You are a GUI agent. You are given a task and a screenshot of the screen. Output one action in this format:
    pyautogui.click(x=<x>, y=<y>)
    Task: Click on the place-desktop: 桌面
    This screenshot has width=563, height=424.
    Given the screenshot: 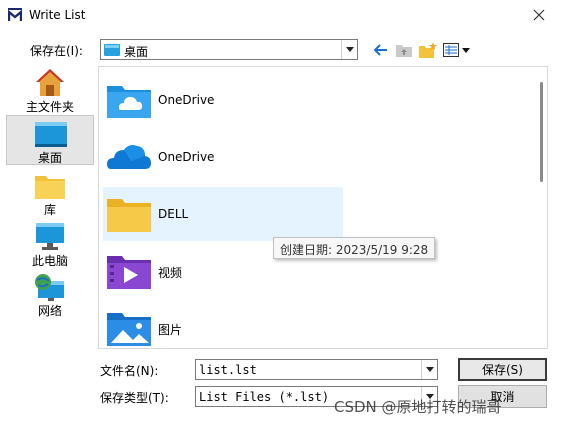 What is the action you would take?
    pyautogui.click(x=50, y=140)
    